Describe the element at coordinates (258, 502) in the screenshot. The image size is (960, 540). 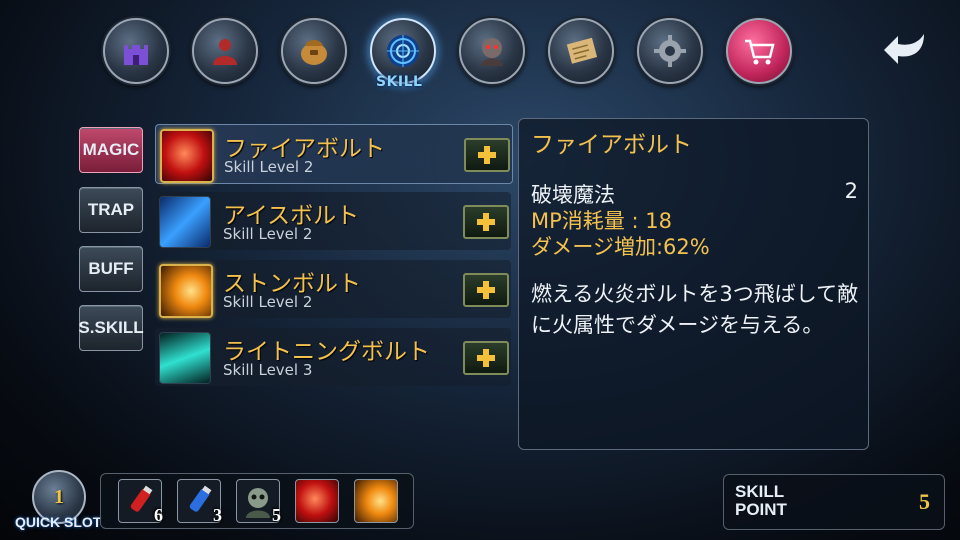
I see `quickslot-slot-3: 5` at that location.